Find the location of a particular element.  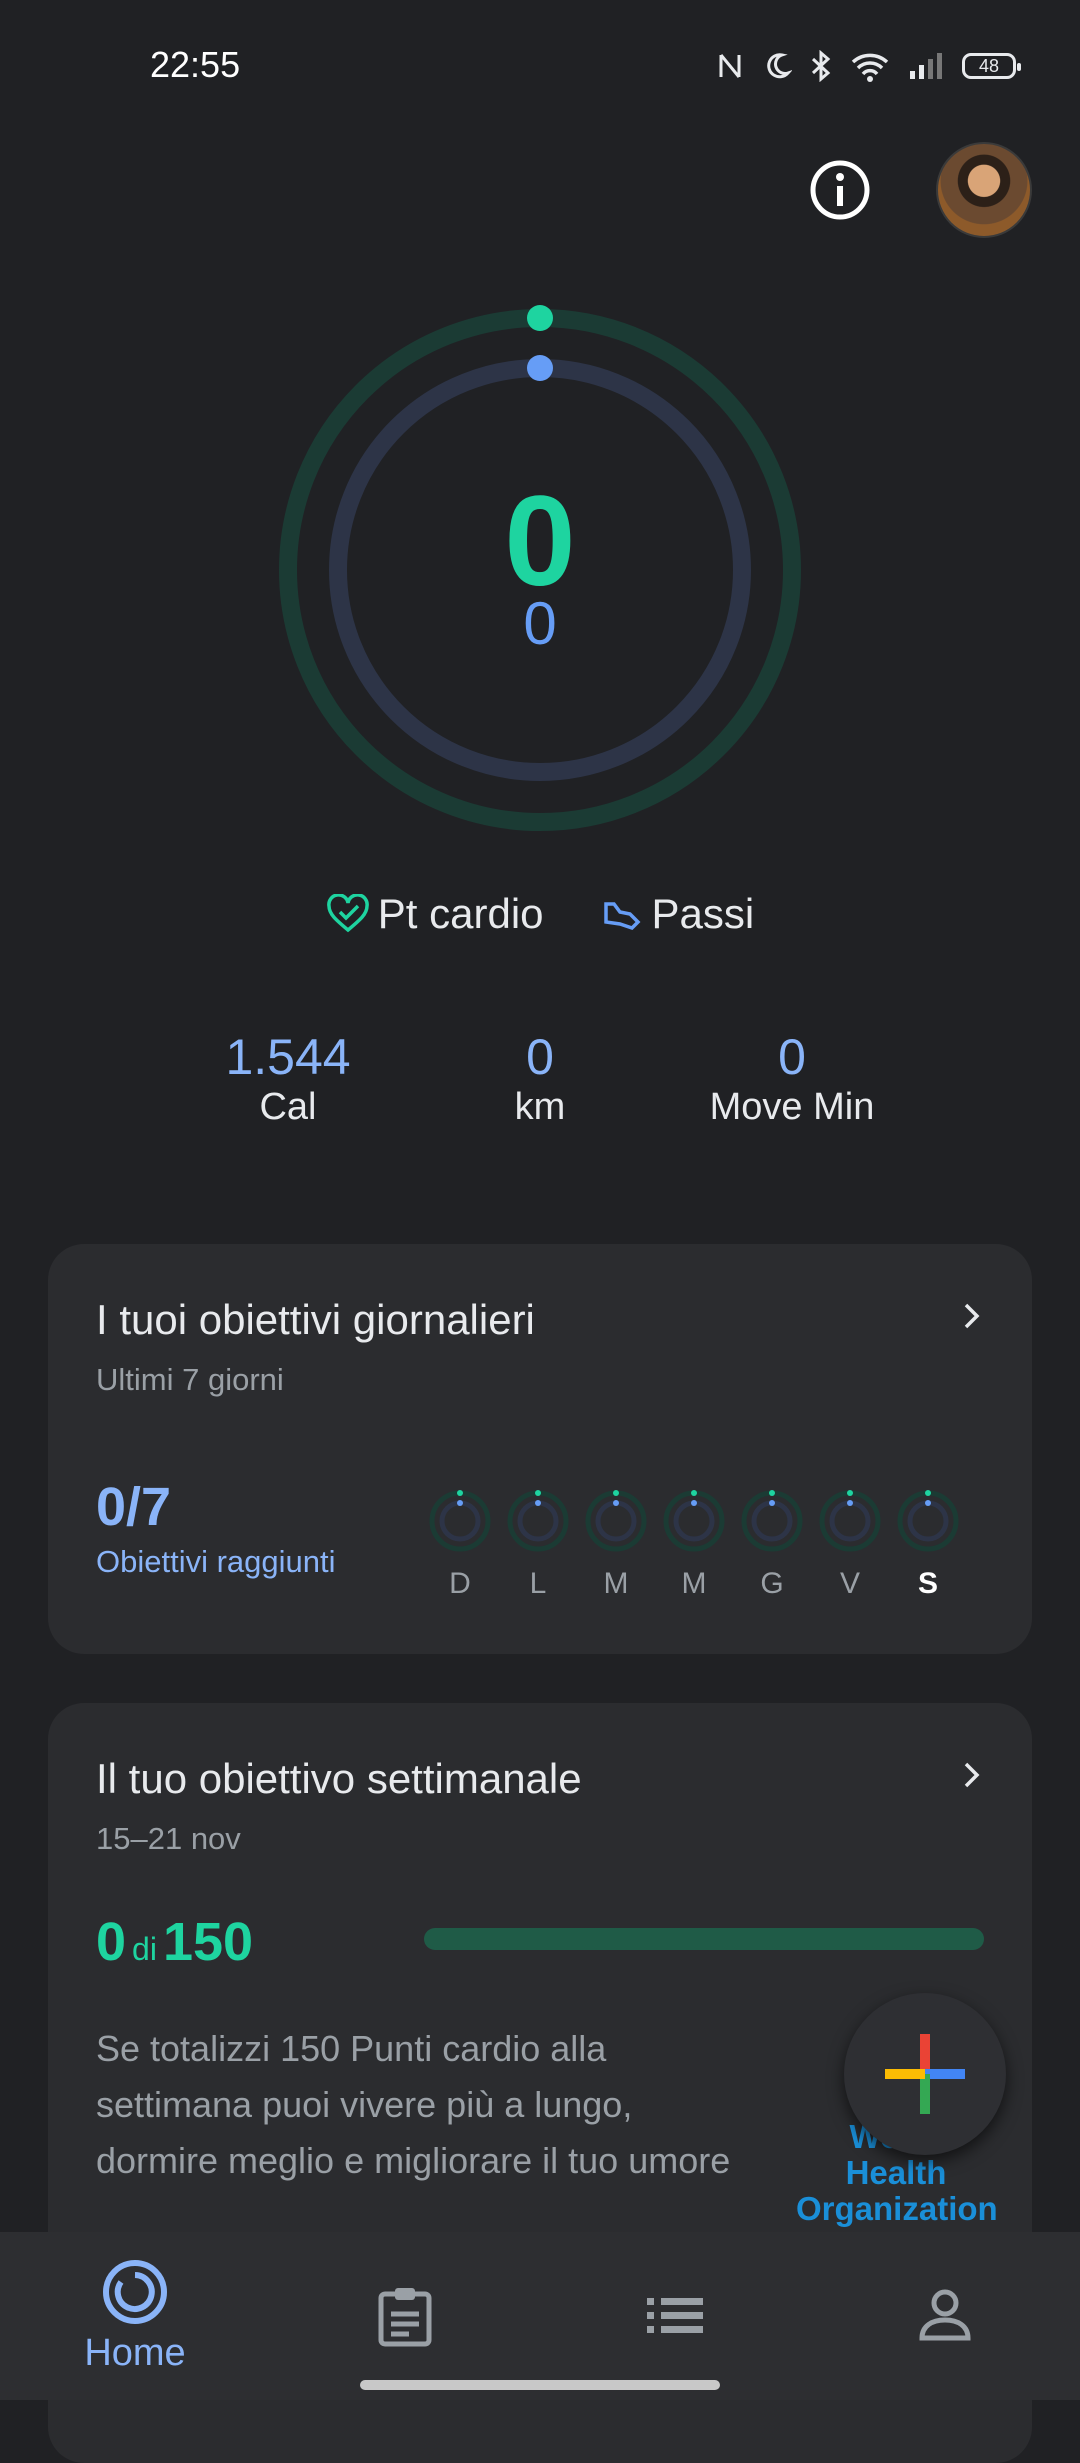

metric-move-minutes-value: 0 is located at coordinates (792, 1057).